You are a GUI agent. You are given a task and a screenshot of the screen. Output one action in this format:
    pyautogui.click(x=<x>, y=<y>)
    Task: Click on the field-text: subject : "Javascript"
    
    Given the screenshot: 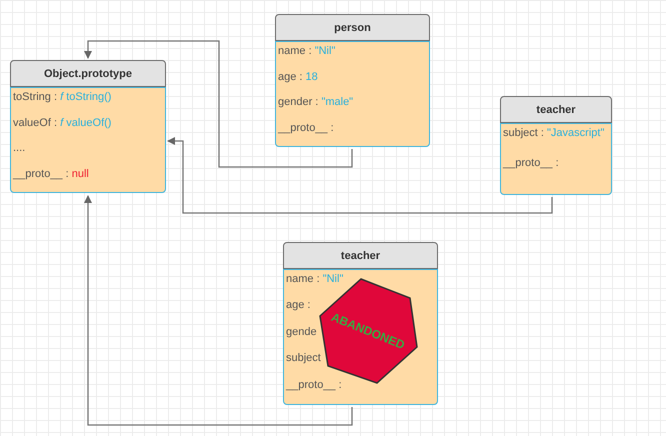 What is the action you would take?
    pyautogui.click(x=553, y=133)
    